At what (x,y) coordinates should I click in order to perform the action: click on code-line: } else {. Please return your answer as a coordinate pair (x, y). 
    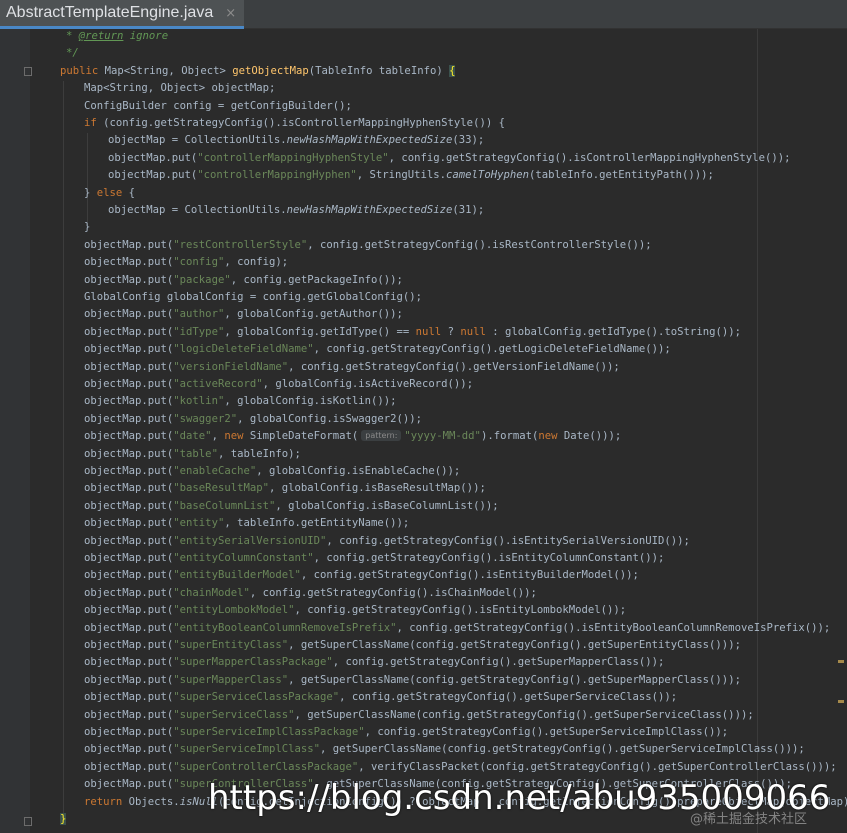
    Looking at the image, I should click on (109, 193).